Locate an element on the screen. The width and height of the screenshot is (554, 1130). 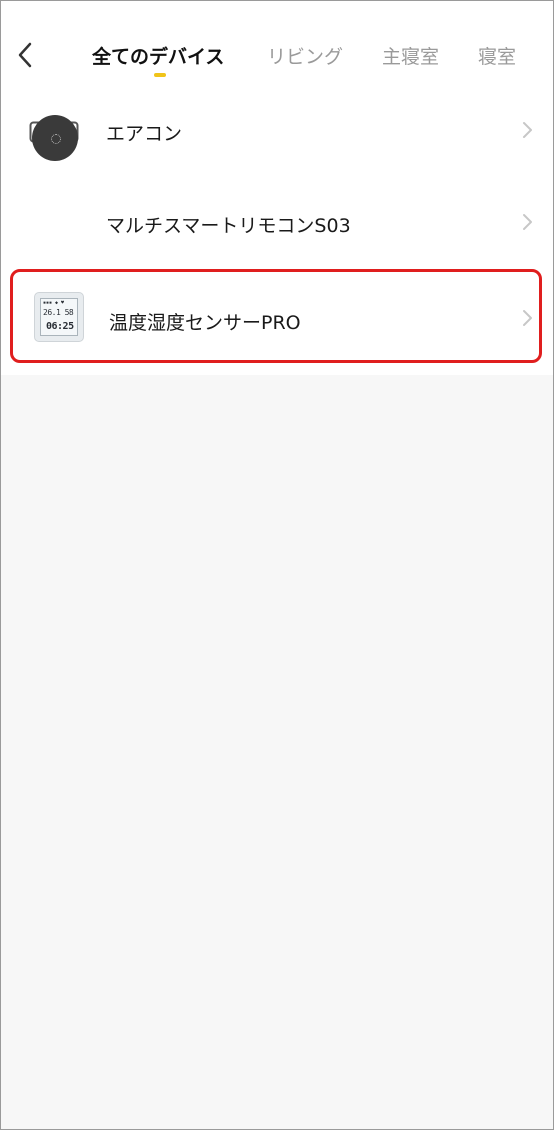
remote-icon is located at coordinates (55, 138).